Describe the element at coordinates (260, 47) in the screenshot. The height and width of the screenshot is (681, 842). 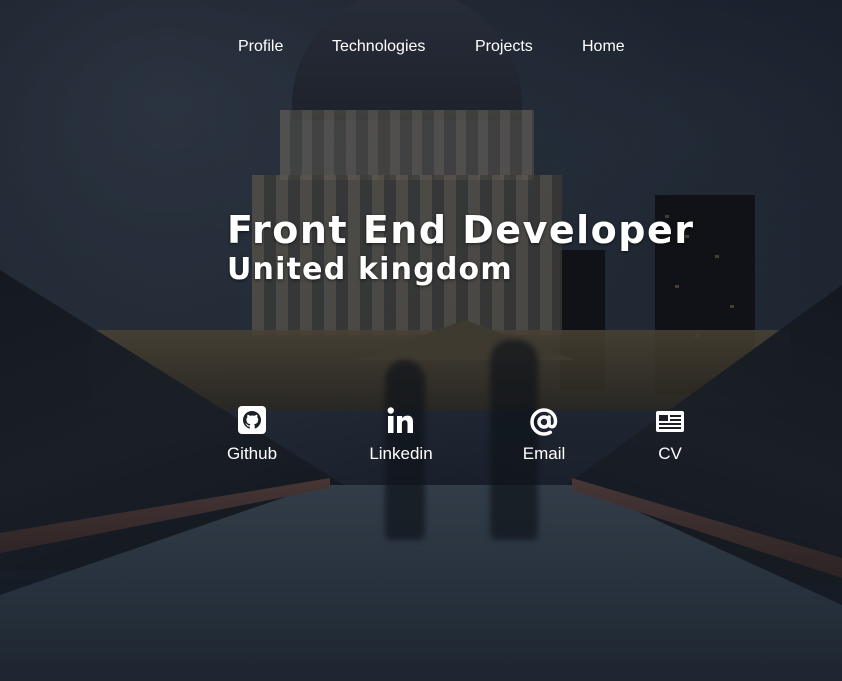
I see `nav-item-profile: Profile` at that location.